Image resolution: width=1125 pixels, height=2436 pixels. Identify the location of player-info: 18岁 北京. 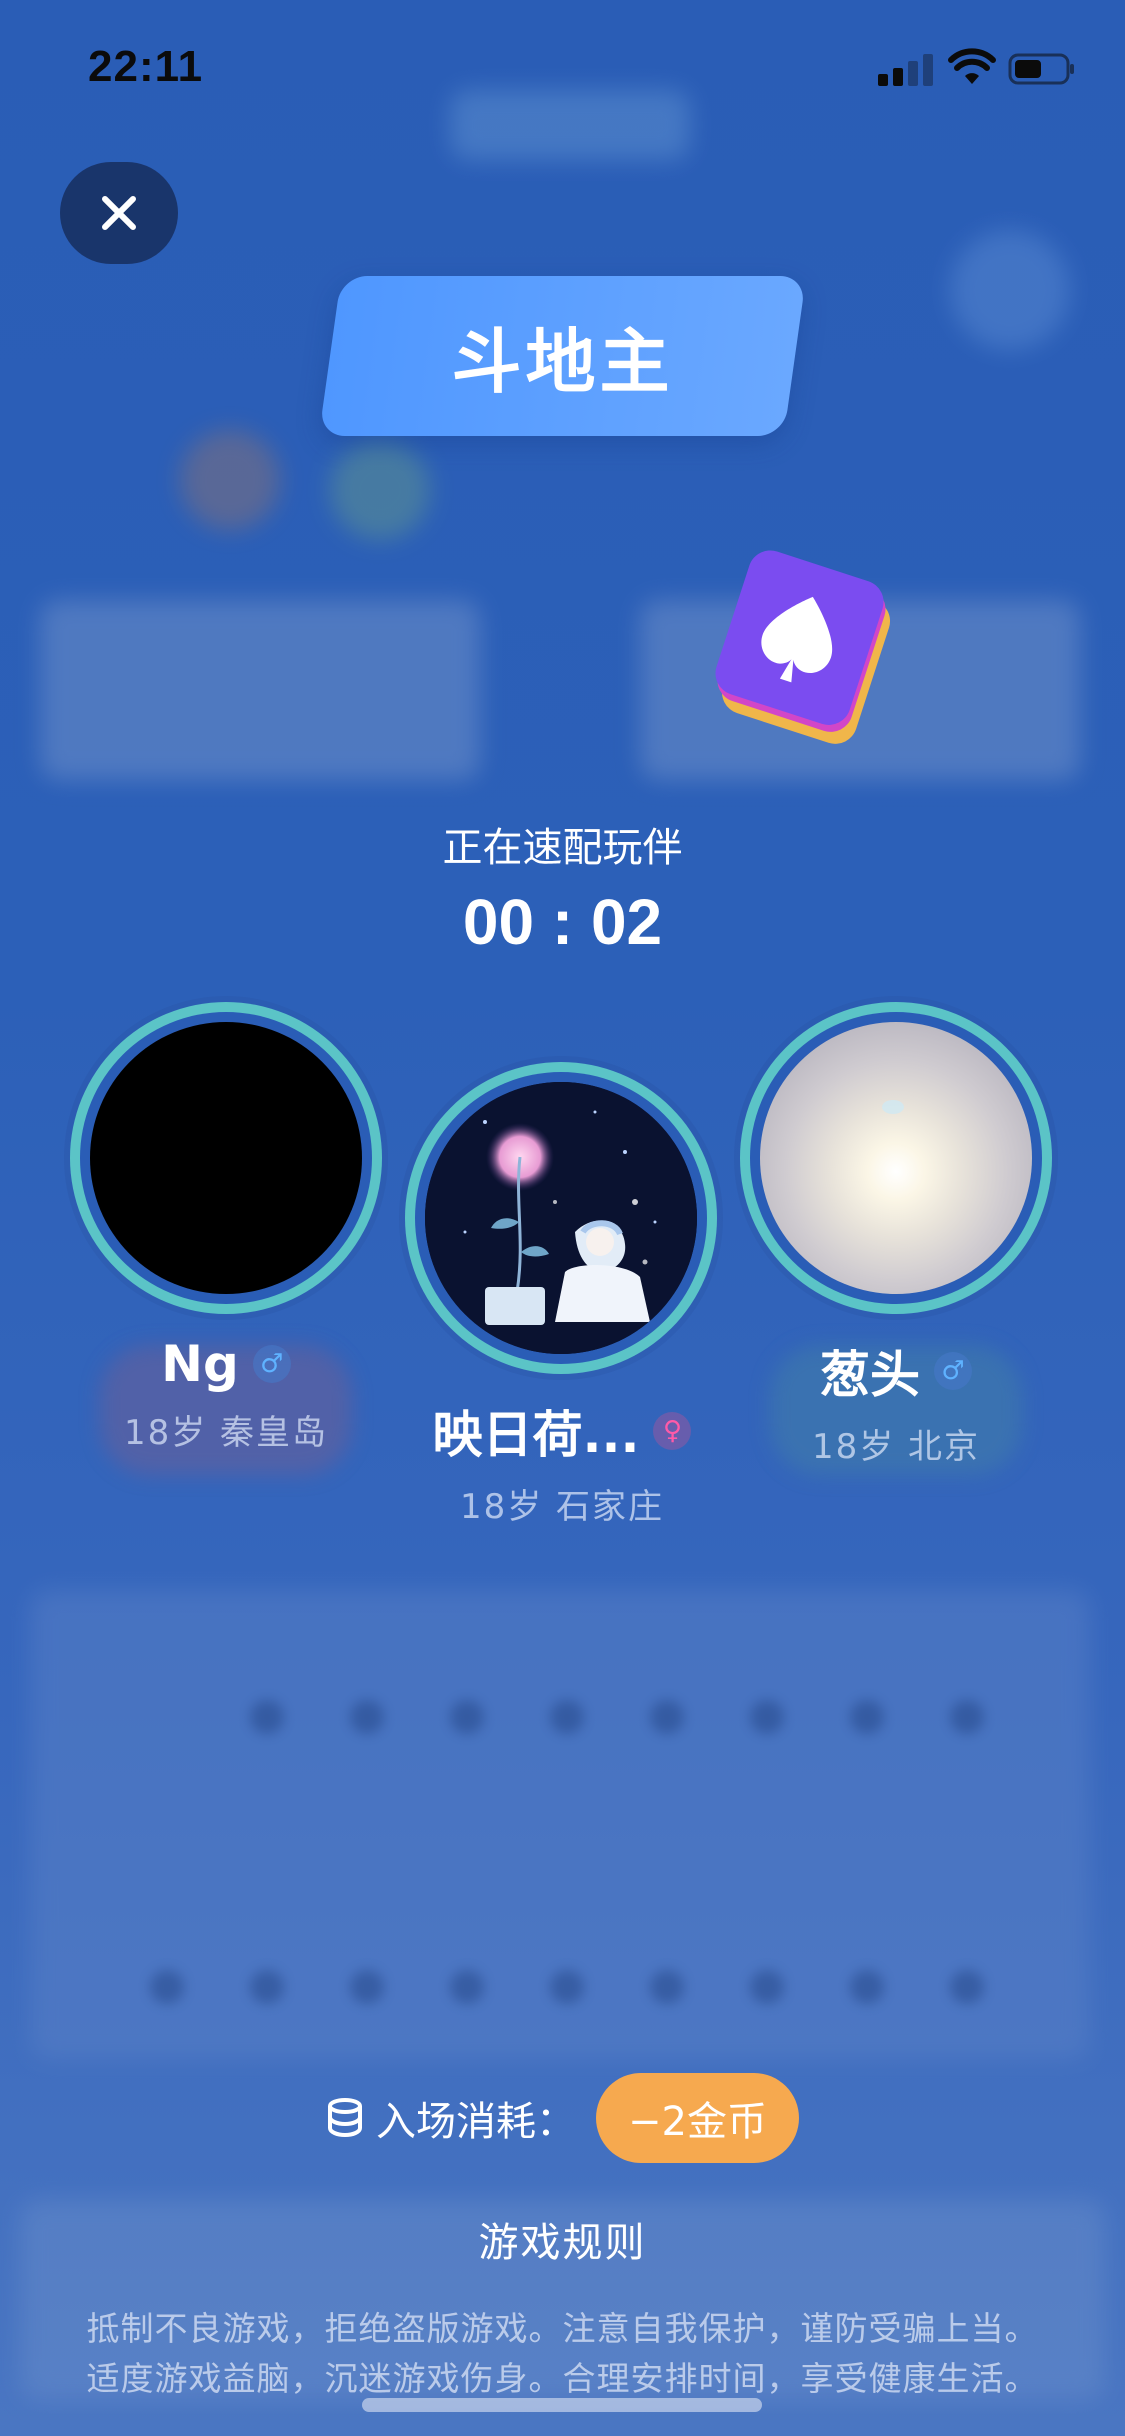
(896, 1447).